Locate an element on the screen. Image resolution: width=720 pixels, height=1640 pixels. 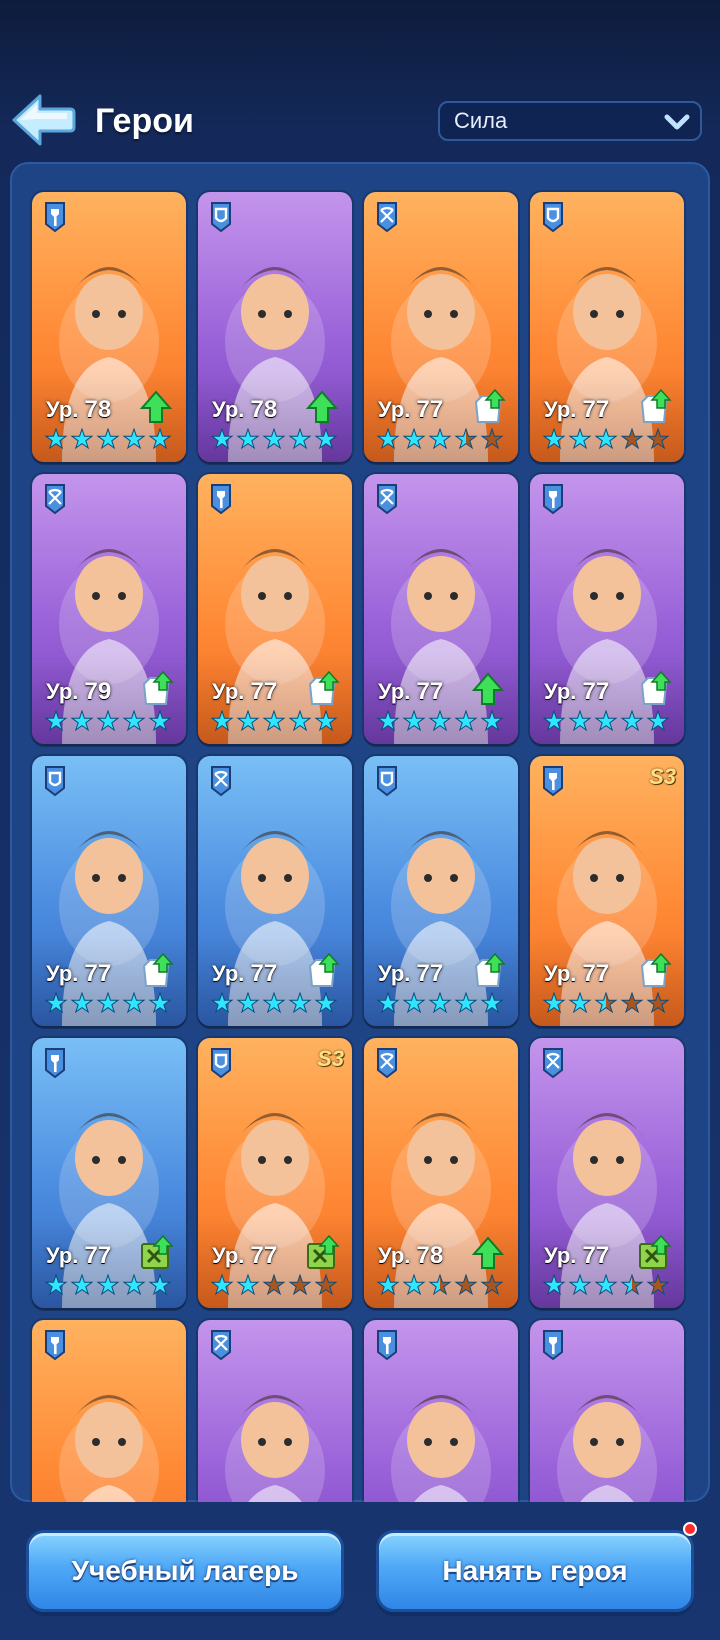
hero-card: Ур. 79 is located at coordinates (109, 609).